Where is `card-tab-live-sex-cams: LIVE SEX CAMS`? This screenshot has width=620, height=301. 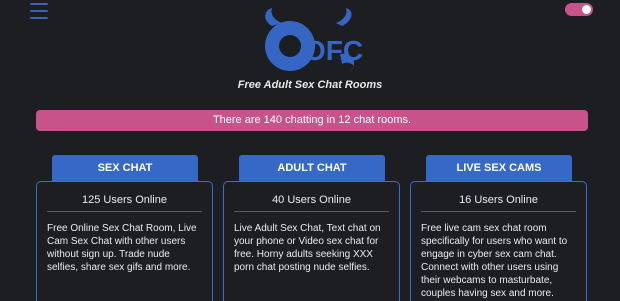
card-tab-live-sex-cams: LIVE SEX CAMS is located at coordinates (499, 168).